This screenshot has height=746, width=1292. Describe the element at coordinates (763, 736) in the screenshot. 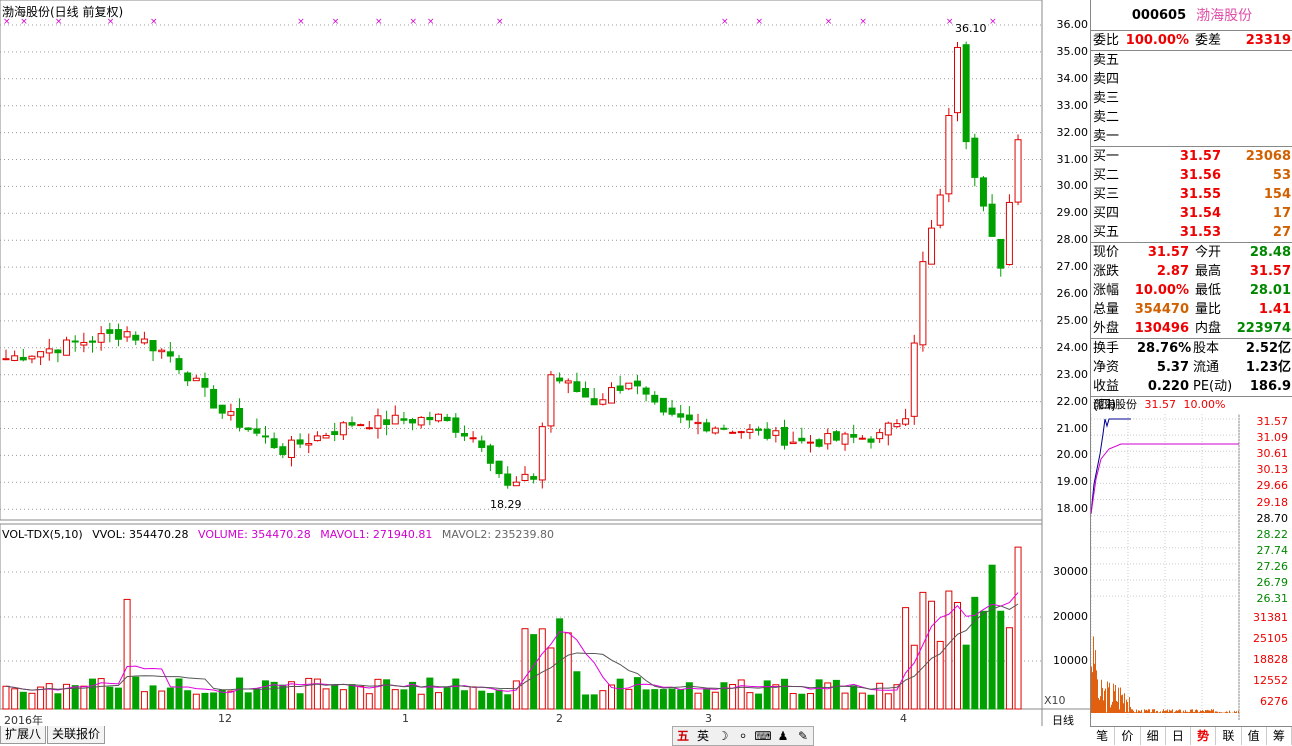

I see `ime-keyboard-icon: ⌨` at that location.